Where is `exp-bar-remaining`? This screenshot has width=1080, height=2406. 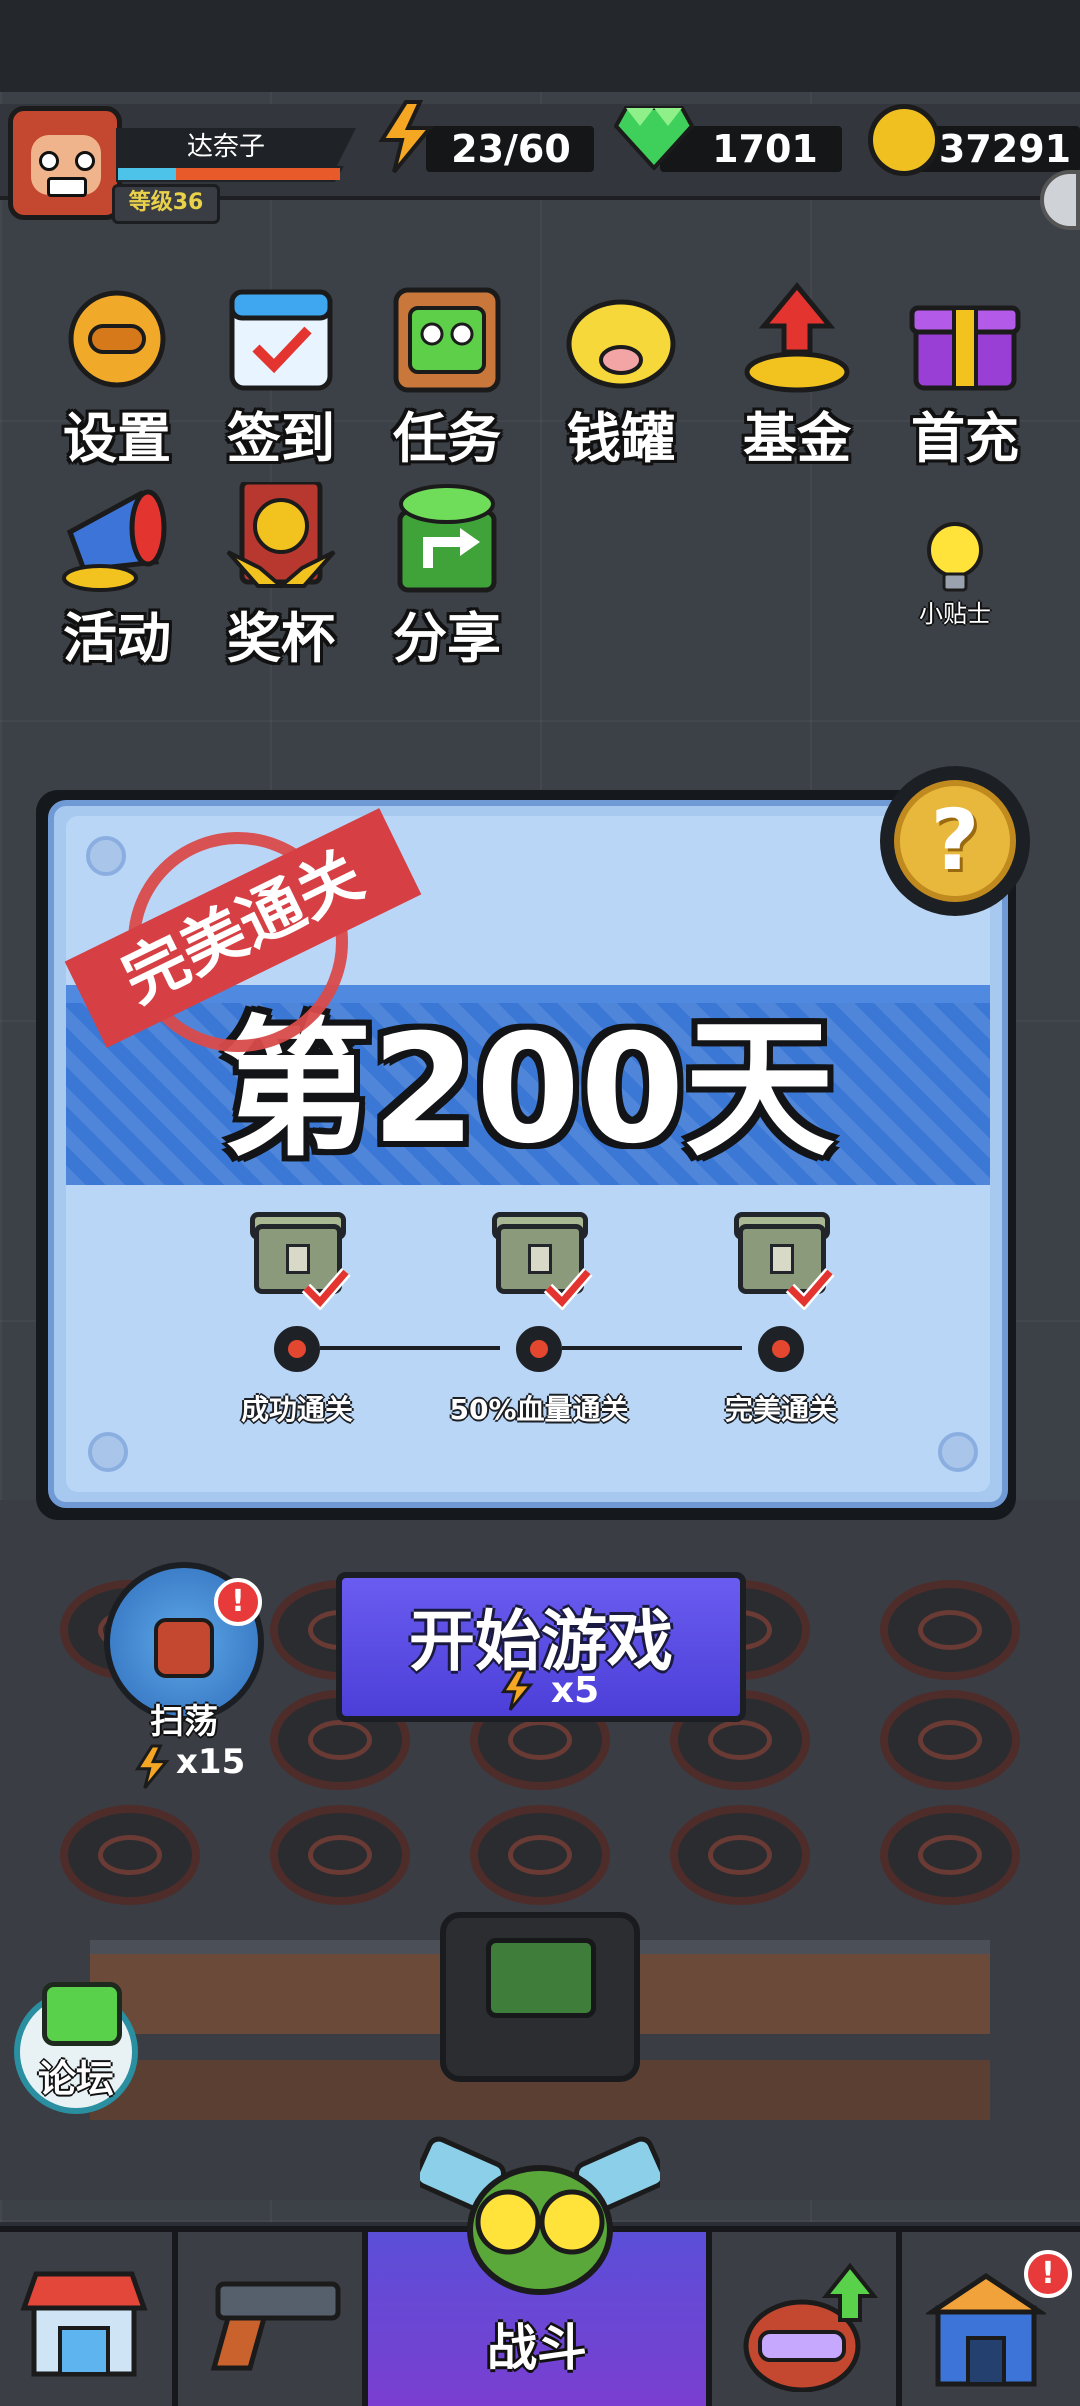 exp-bar-remaining is located at coordinates (258, 174).